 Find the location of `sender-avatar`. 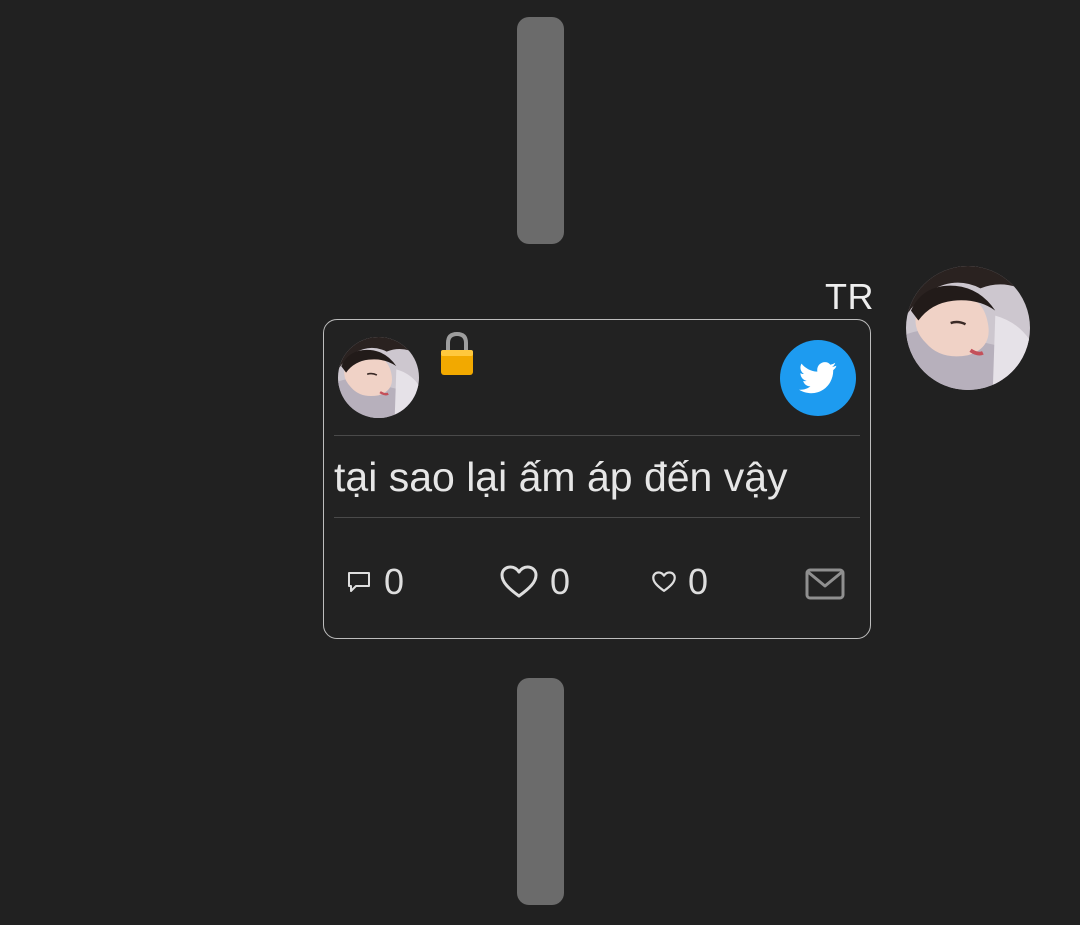

sender-avatar is located at coordinates (968, 328).